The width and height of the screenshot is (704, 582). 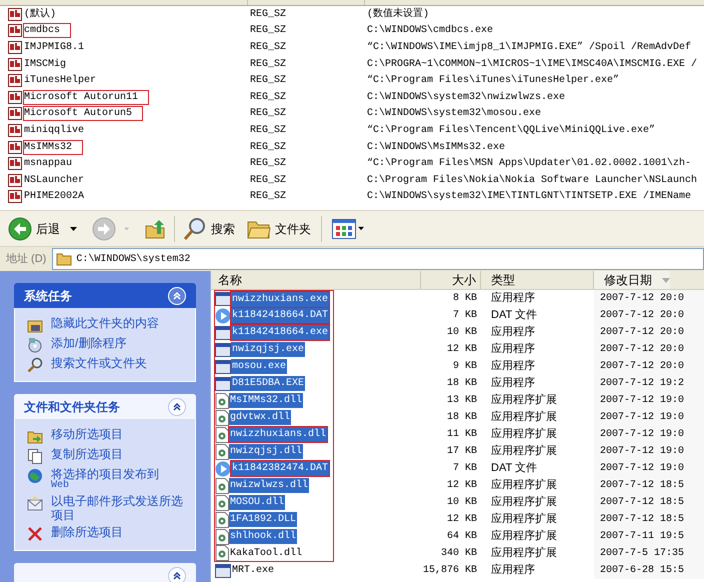 What do you see at coordinates (260, 417) in the screenshot?
I see `file-name: gdvtwx.dll` at bounding box center [260, 417].